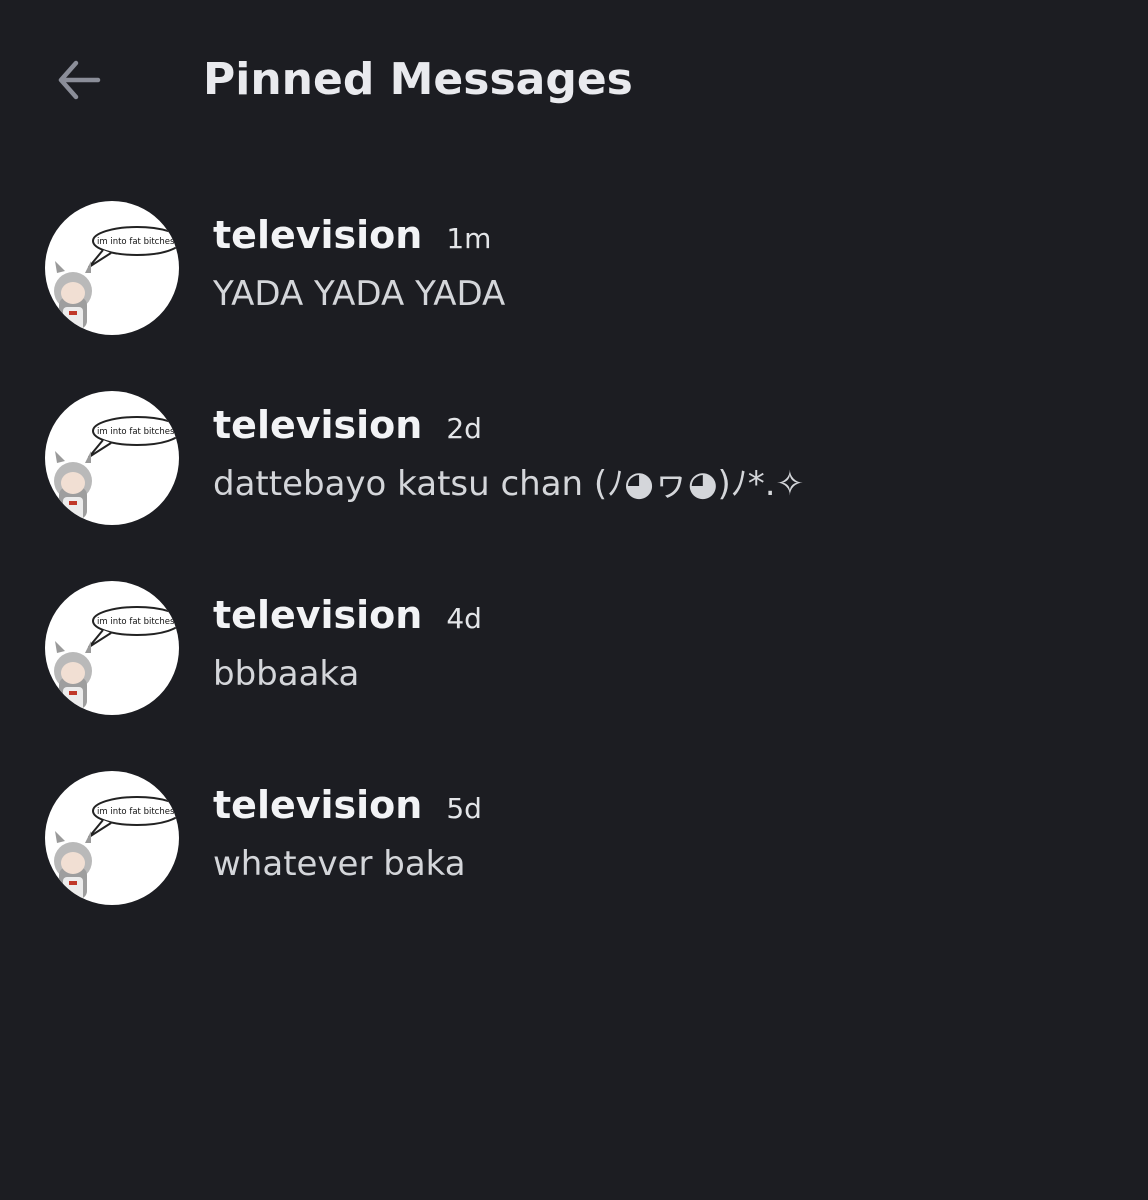  I want to click on message-header: television 1m, so click(352, 235).